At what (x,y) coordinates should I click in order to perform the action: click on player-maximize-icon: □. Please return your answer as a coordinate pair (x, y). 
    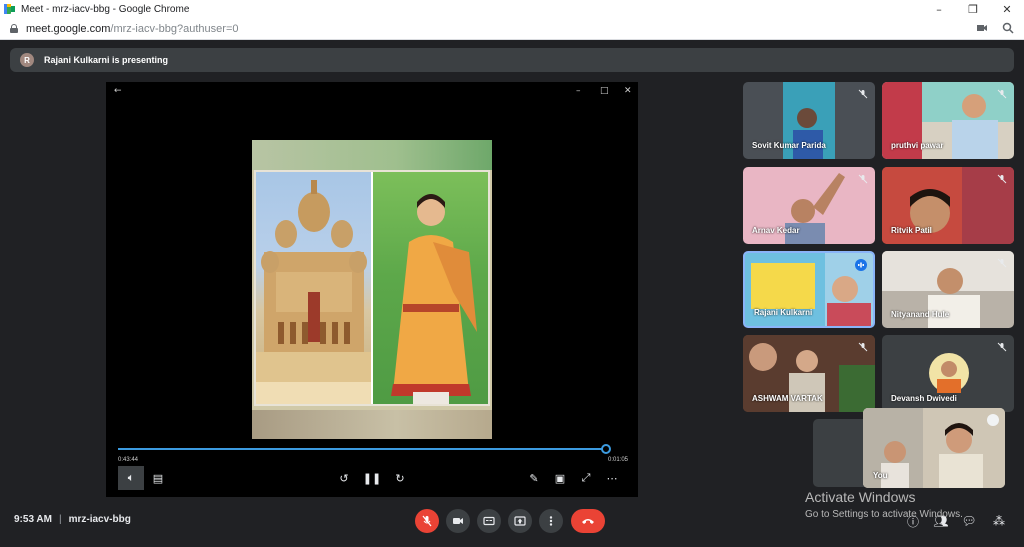
    Looking at the image, I should click on (604, 91).